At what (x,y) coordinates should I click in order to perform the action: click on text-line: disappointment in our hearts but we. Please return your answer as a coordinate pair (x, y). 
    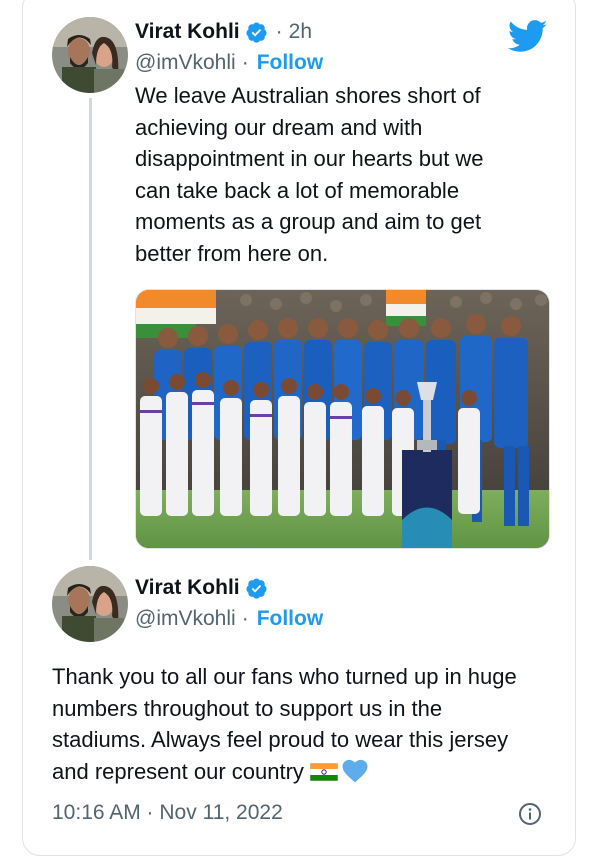
    Looking at the image, I should click on (309, 158).